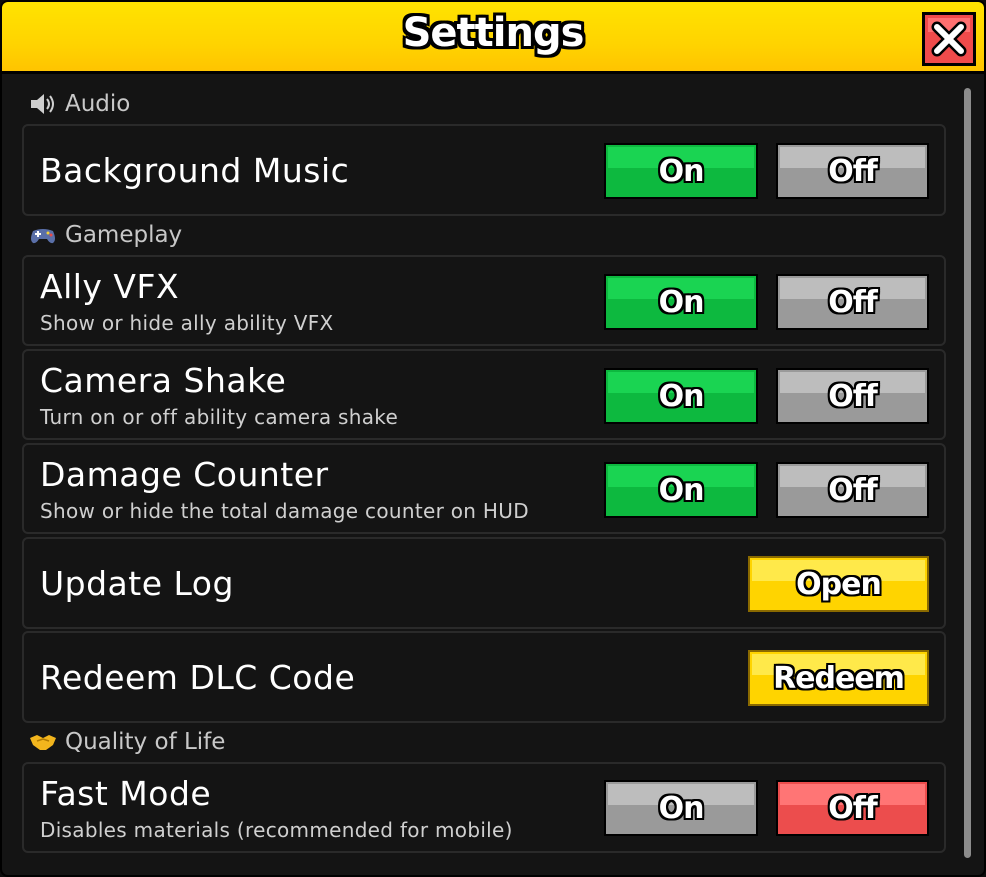 The image size is (986, 877). I want to click on close-x-icon, so click(949, 39).